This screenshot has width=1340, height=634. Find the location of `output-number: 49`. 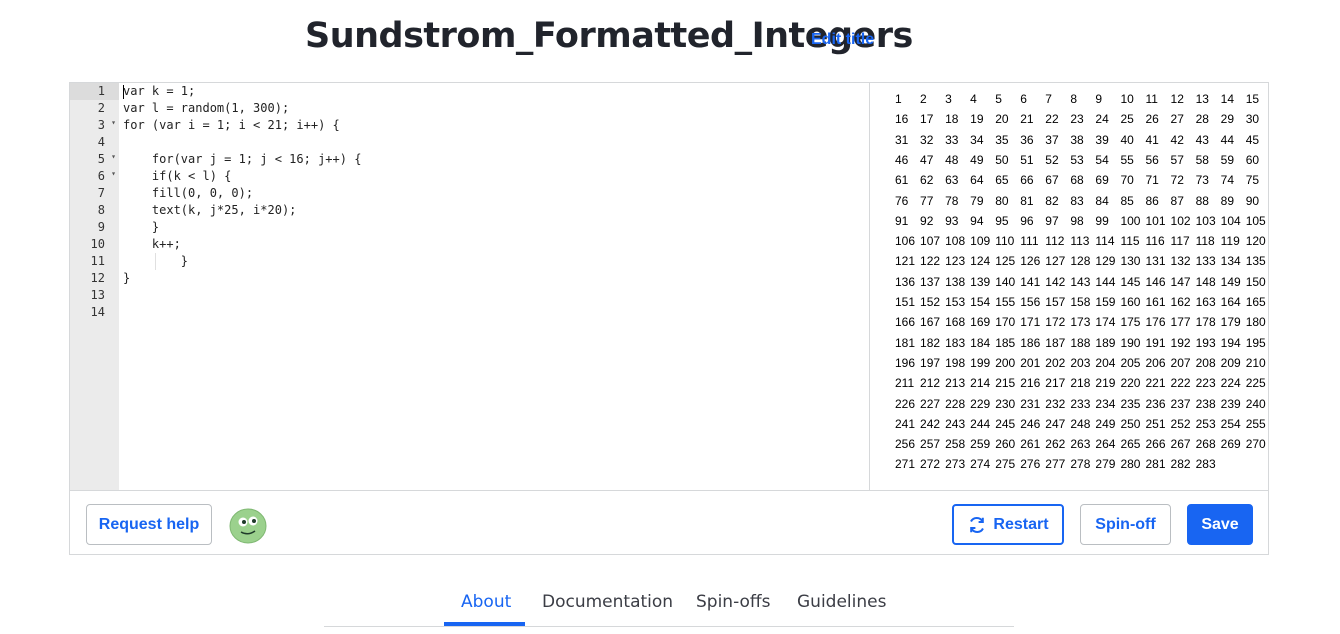

output-number: 49 is located at coordinates (977, 159).